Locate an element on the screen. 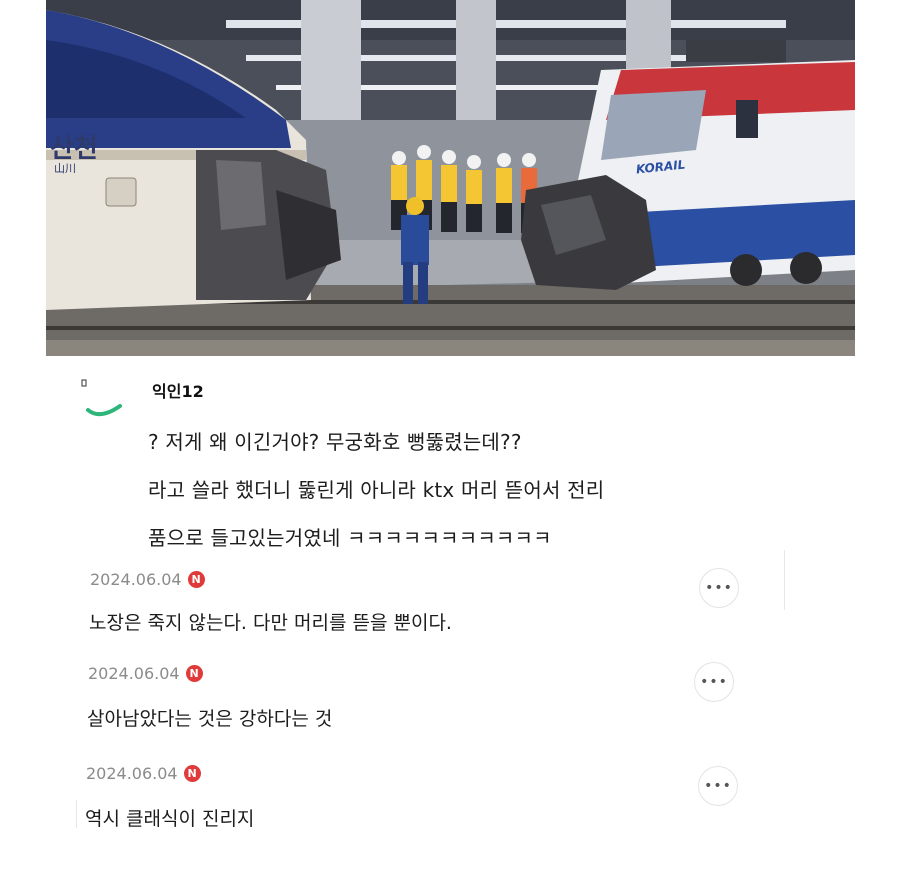 This screenshot has width=900, height=882. comment-item: 2024.06.04 N 역시 클래식이 진리지 ••• is located at coordinates (450, 808).